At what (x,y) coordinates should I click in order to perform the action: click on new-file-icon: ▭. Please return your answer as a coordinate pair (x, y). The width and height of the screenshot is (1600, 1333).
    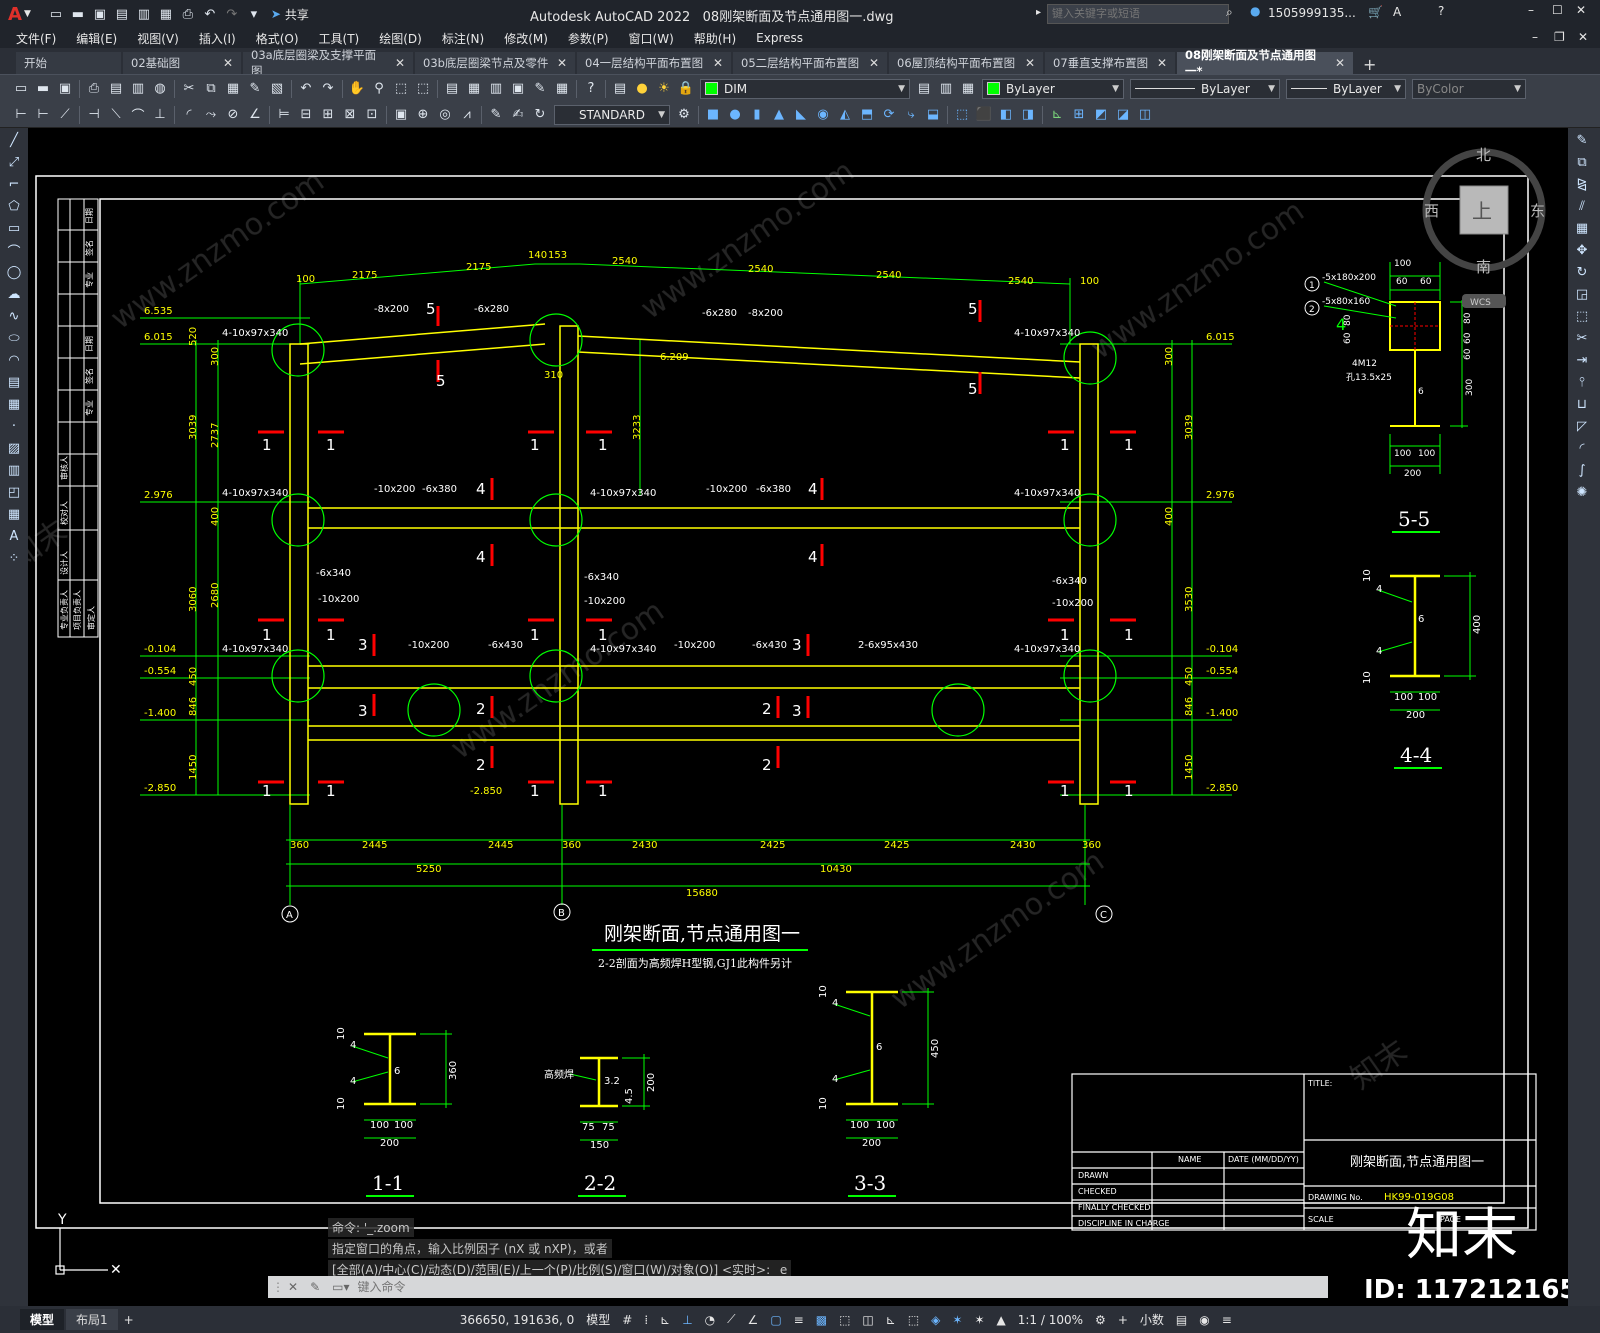
    Looking at the image, I should click on (56, 14).